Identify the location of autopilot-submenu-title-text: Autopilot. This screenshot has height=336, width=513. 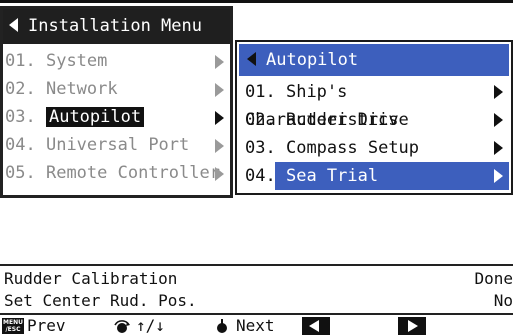
(312, 60).